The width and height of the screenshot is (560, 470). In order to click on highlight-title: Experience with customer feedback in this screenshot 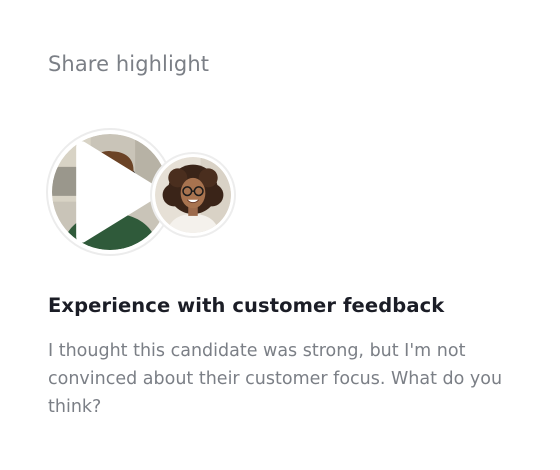, I will do `click(246, 305)`.